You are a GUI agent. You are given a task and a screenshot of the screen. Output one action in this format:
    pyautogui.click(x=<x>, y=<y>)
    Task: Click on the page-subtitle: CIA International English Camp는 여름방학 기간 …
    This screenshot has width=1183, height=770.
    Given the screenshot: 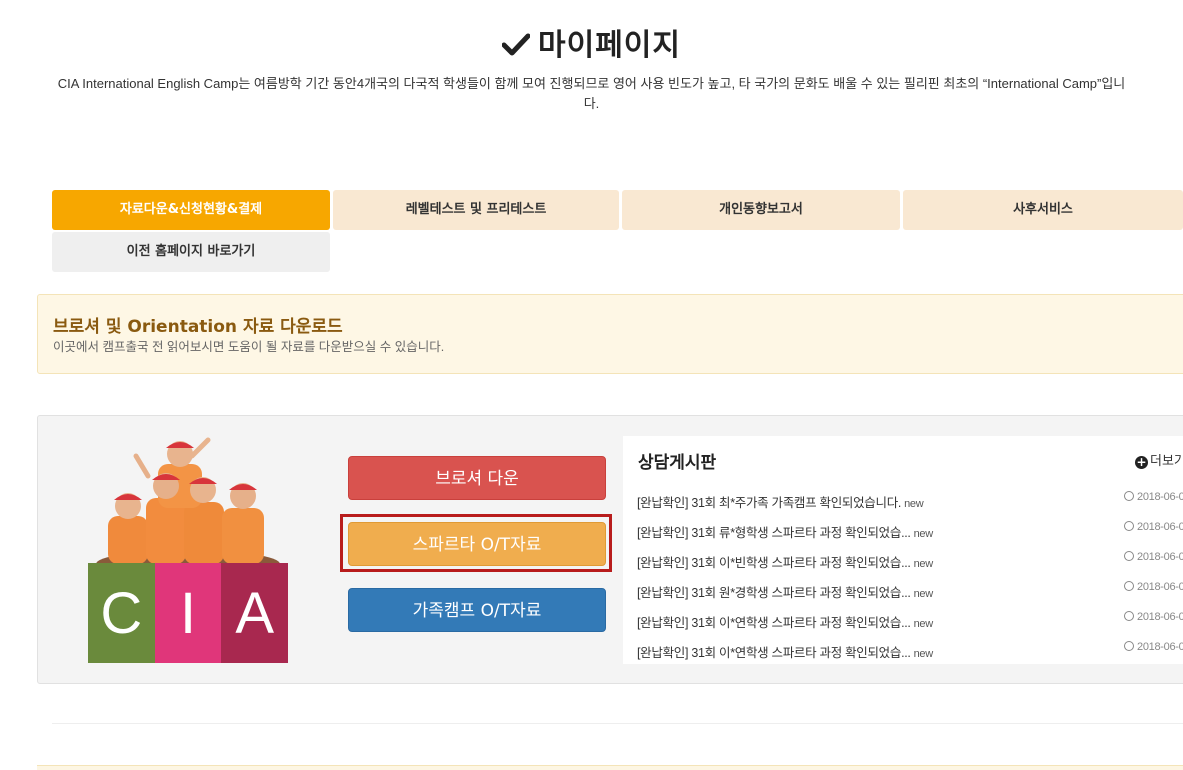 What is the action you would take?
    pyautogui.click(x=591, y=93)
    